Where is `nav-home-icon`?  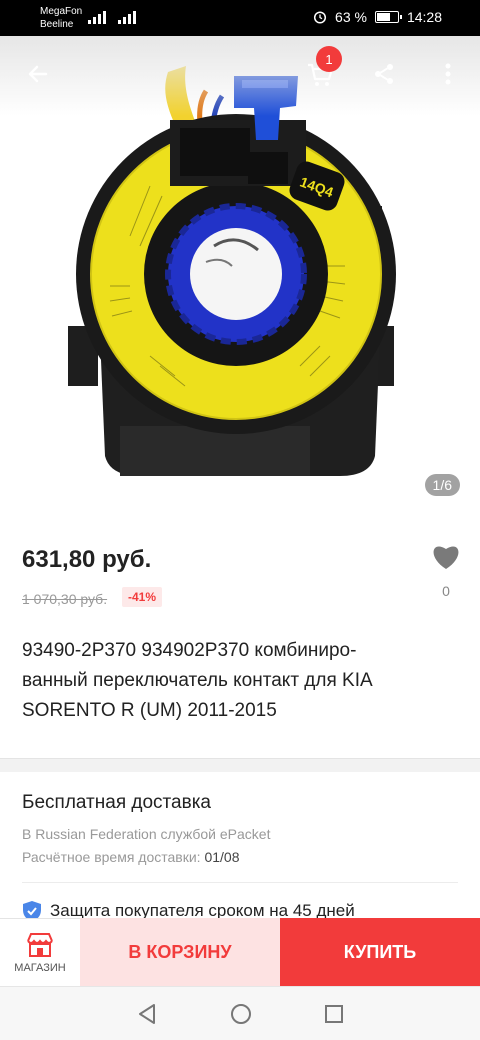 nav-home-icon is located at coordinates (241, 1014).